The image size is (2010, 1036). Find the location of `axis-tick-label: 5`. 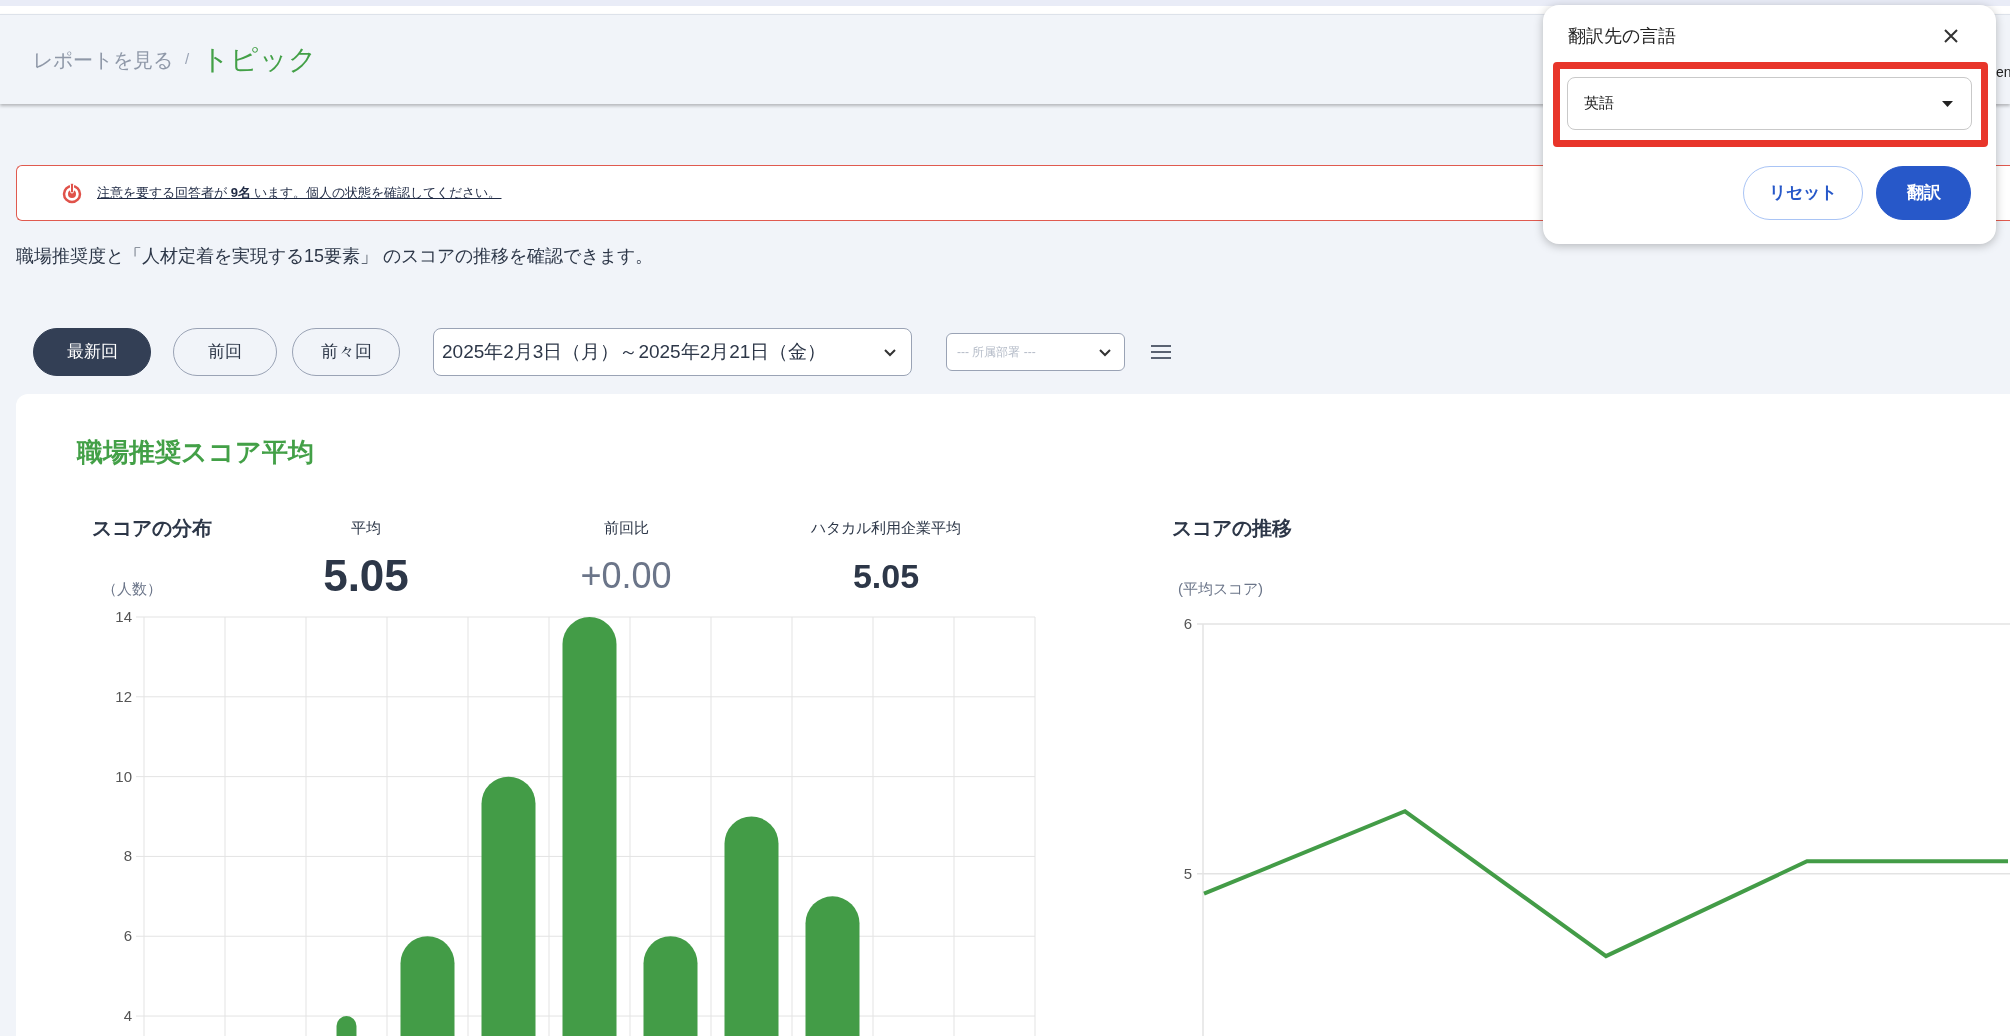

axis-tick-label: 5 is located at coordinates (1187, 873).